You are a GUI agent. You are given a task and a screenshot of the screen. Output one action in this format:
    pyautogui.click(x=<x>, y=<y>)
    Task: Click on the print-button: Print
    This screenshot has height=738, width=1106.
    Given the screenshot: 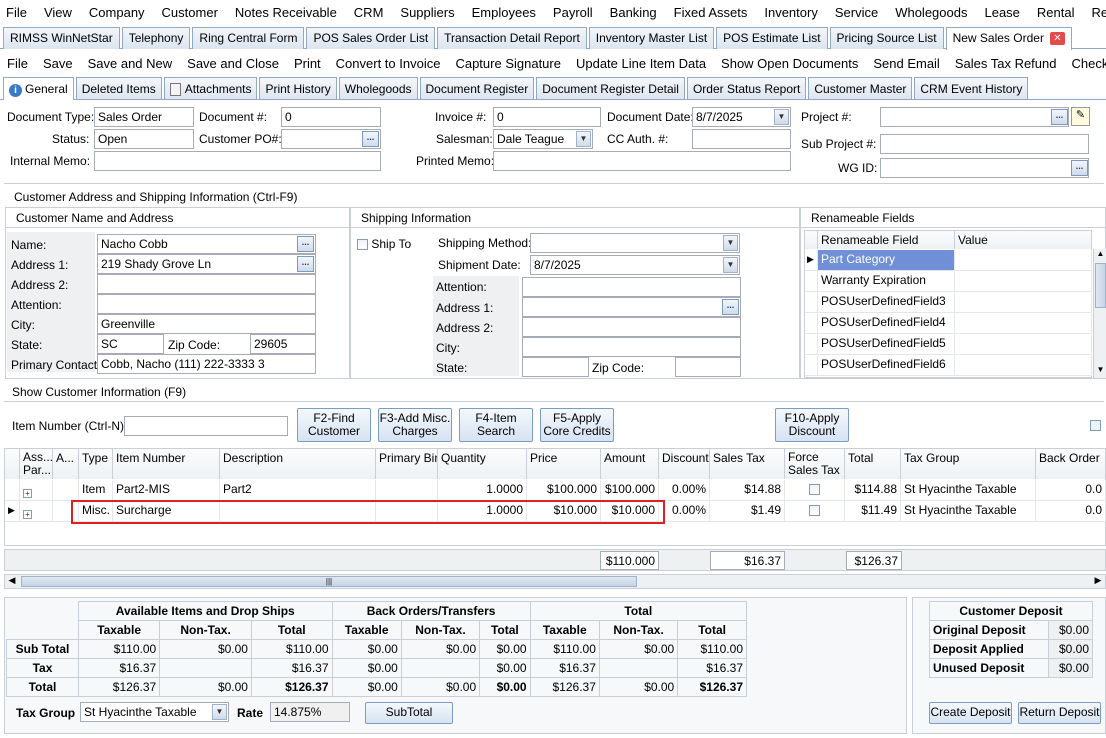 What is the action you would take?
    pyautogui.click(x=307, y=63)
    